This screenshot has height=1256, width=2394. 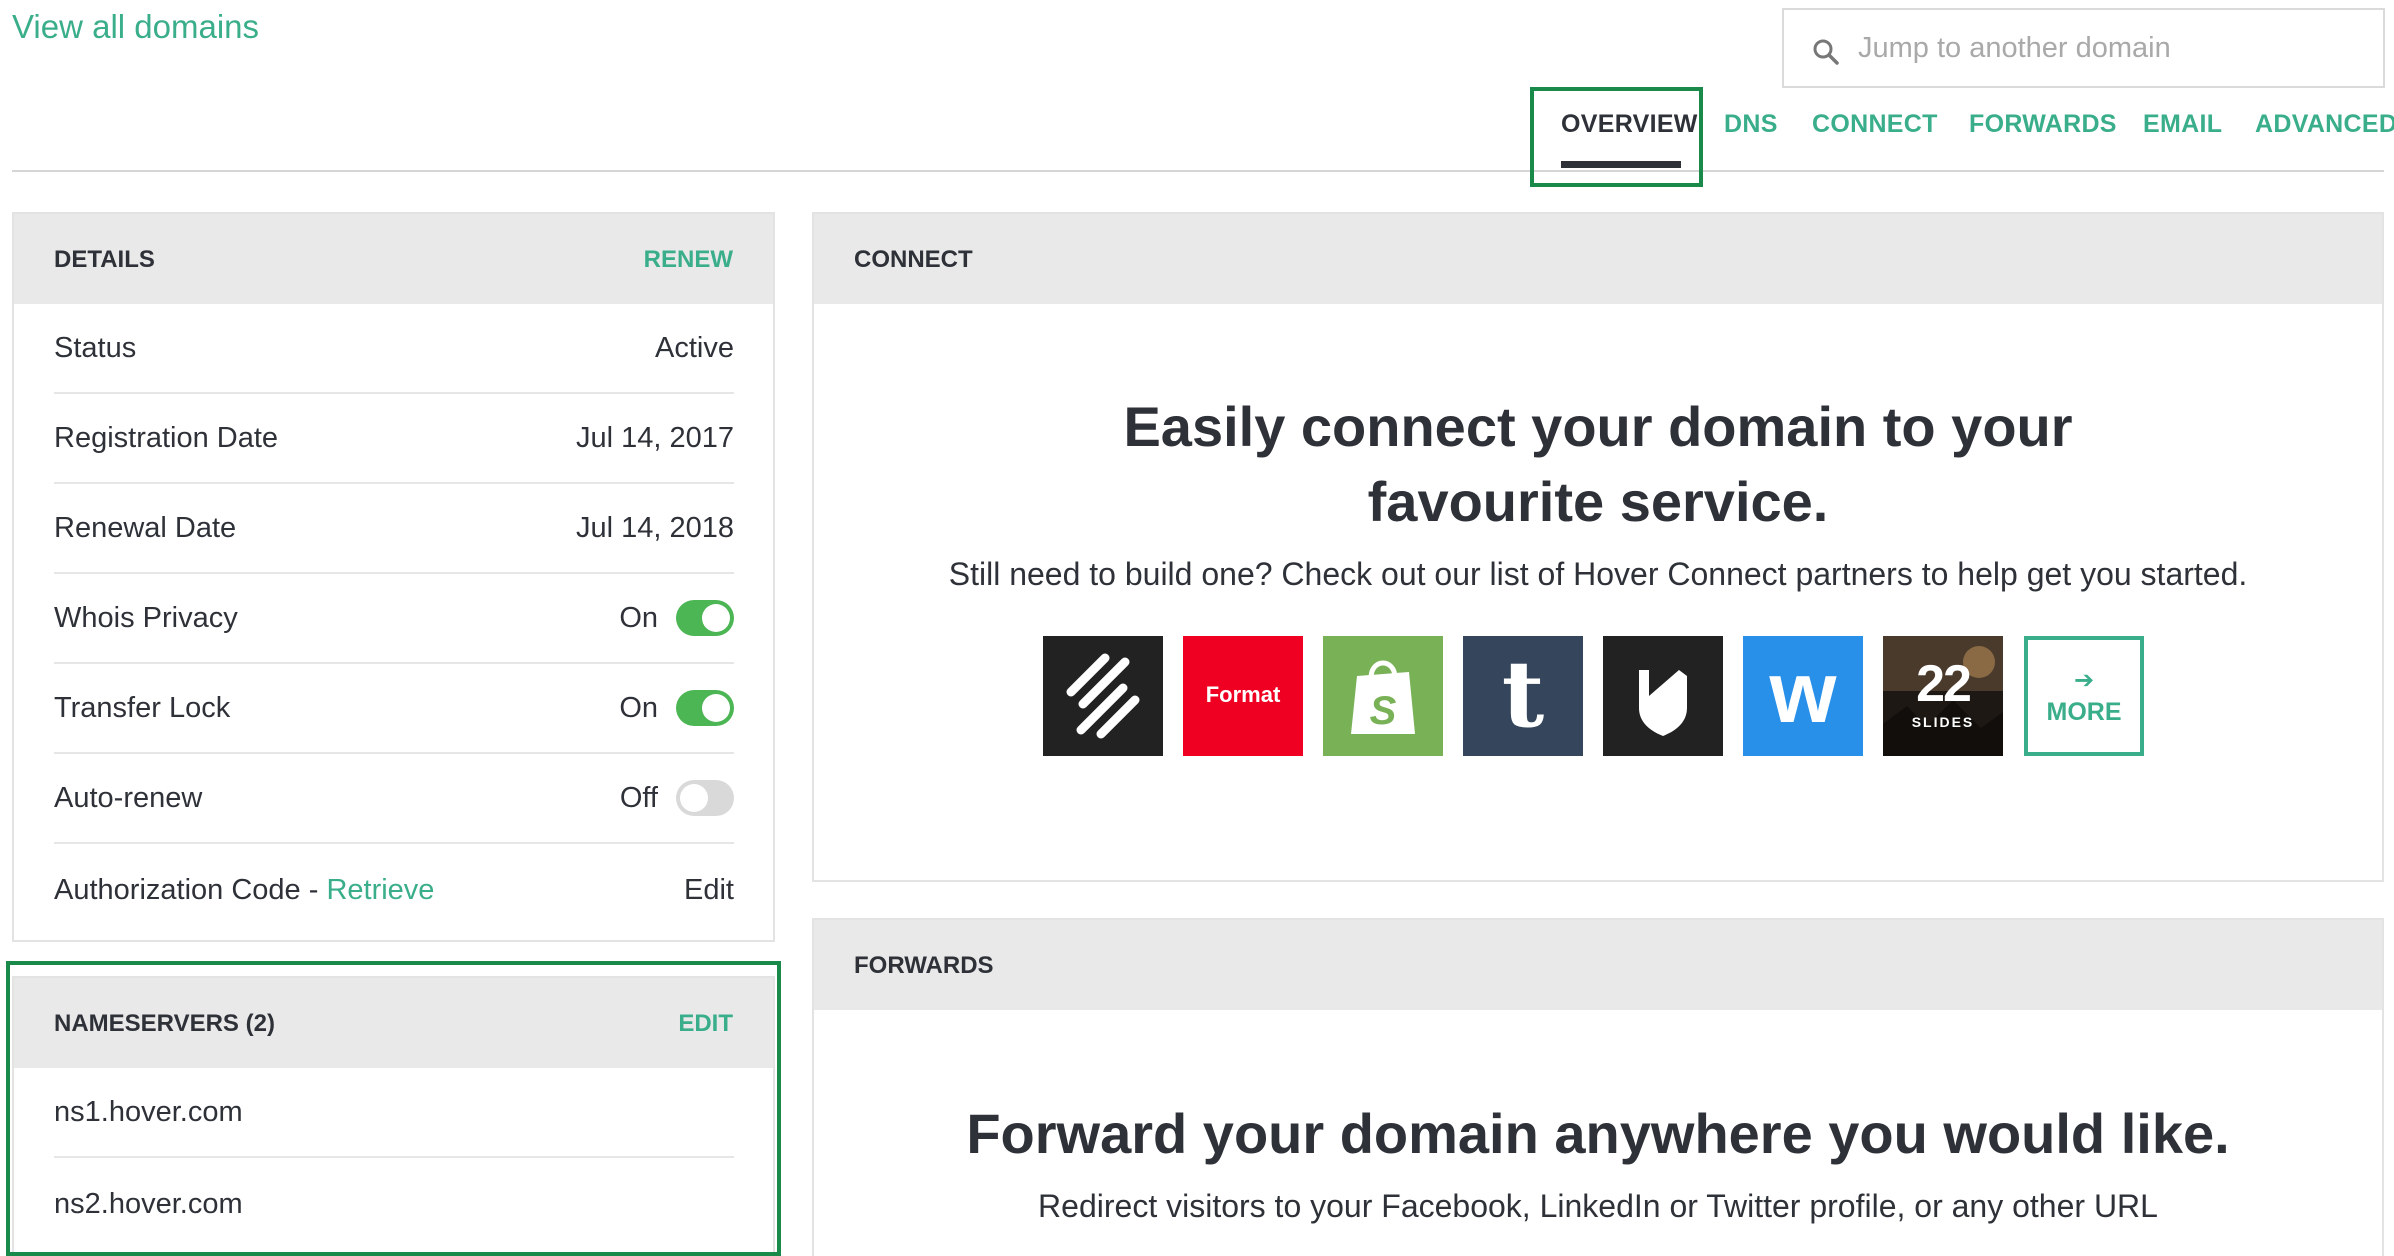 I want to click on nameservers-highlight, so click(x=393, y=1108).